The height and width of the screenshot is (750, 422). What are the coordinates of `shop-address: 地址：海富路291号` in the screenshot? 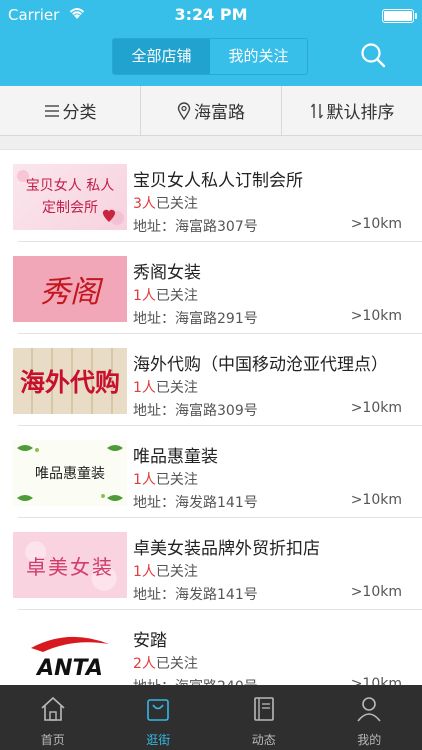 It's located at (195, 319).